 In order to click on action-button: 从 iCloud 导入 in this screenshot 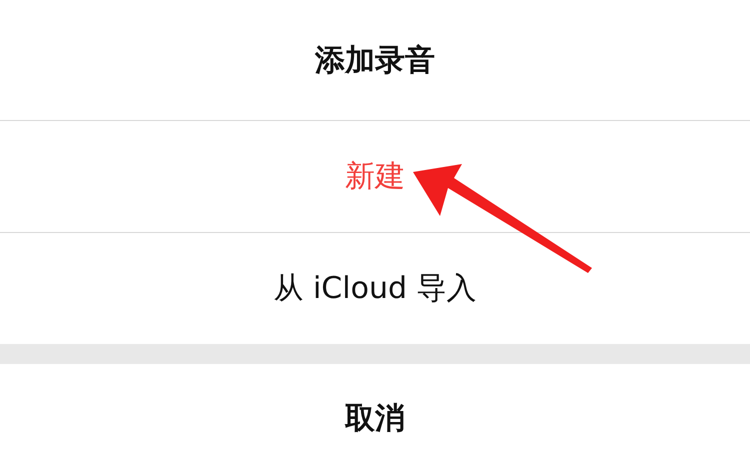, I will do `click(375, 288)`.